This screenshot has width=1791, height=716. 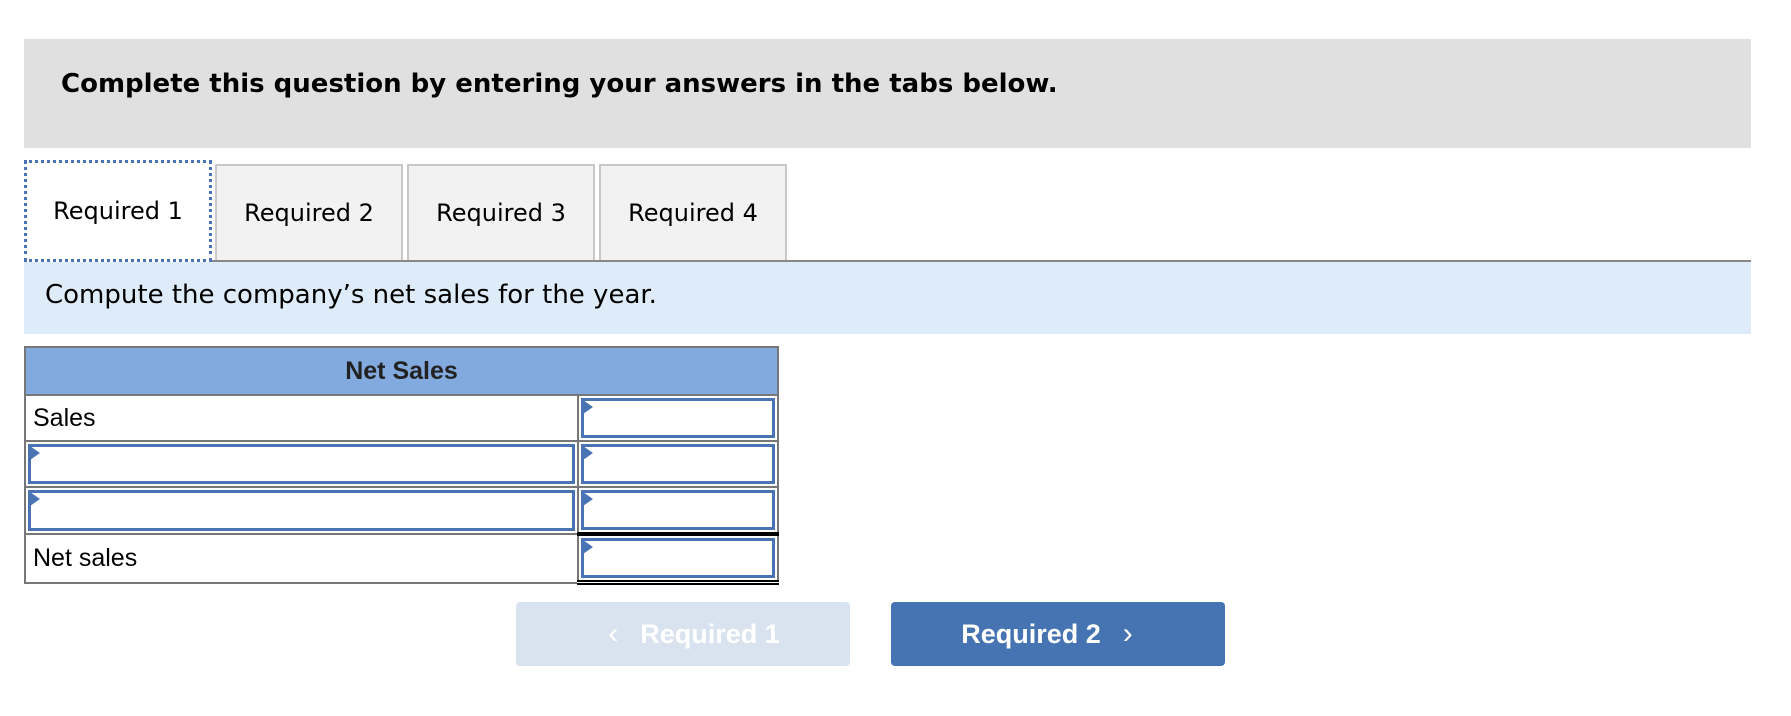 I want to click on row-3-amount-cell, so click(x=678, y=510).